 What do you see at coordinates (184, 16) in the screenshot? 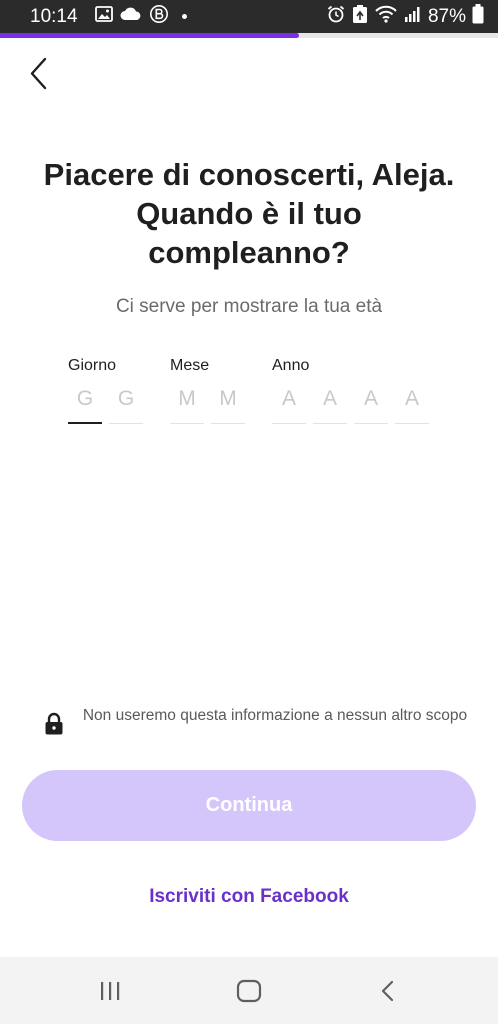
I see `dot-icon` at bounding box center [184, 16].